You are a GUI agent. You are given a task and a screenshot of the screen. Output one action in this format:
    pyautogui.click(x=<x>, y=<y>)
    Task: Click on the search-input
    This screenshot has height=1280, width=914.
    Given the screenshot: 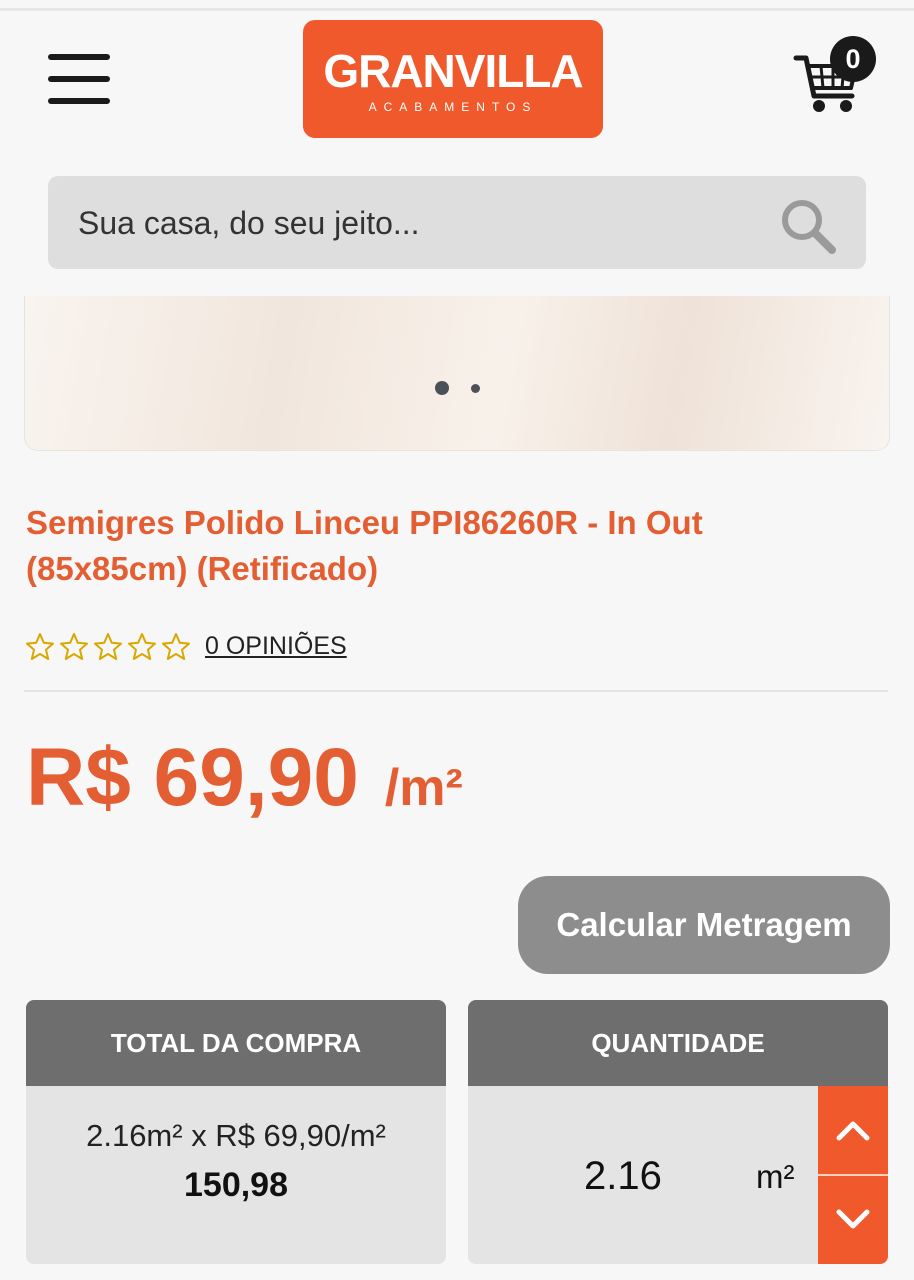 What is the action you would take?
    pyautogui.click(x=408, y=223)
    